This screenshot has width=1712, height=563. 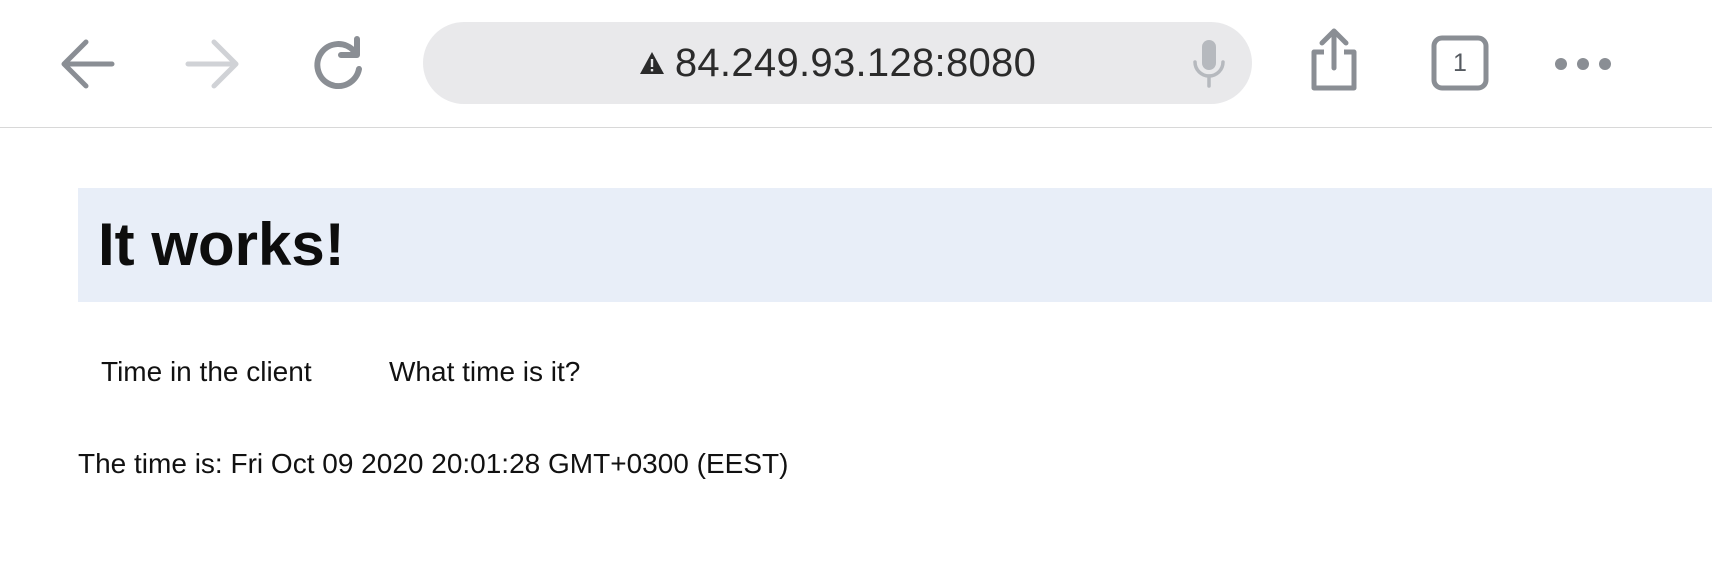 I want to click on url-text: 84.249.93.128:8080, so click(x=855, y=62).